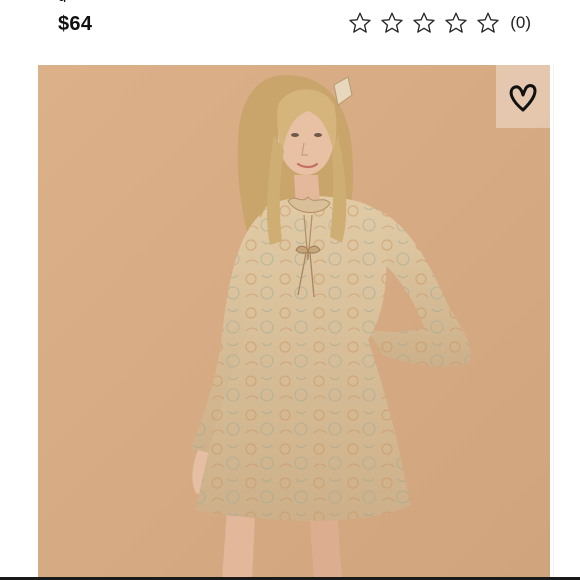 Image resolution: width=580 pixels, height=580 pixels. What do you see at coordinates (75, 24) in the screenshot?
I see `product-price: $64` at bounding box center [75, 24].